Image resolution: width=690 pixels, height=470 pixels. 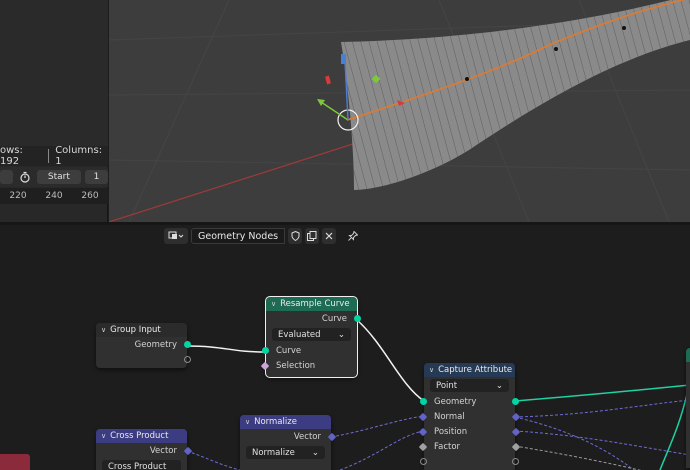 I want to click on geometry-row: Geometry, so click(x=469, y=401).